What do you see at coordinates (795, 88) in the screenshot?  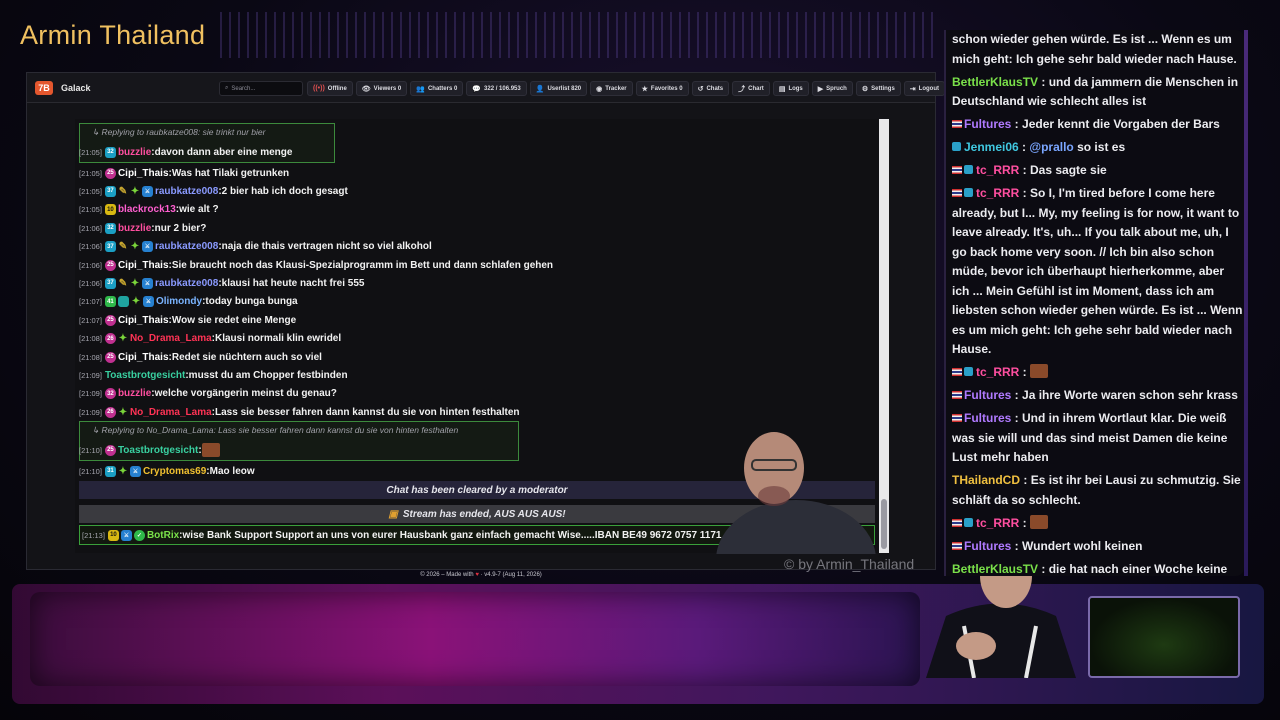 I see `nav-label: Logs` at bounding box center [795, 88].